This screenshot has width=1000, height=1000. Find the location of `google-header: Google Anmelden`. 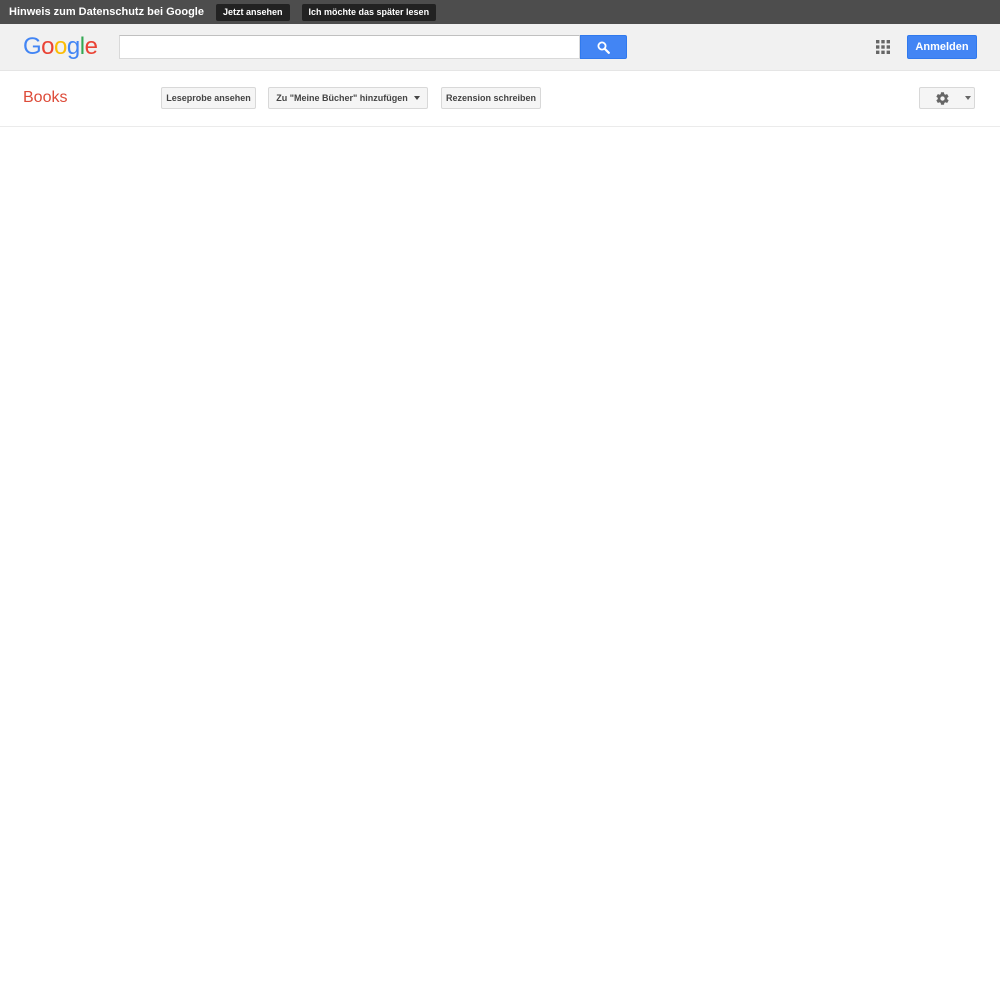

google-header: Google Anmelden is located at coordinates (500, 47).